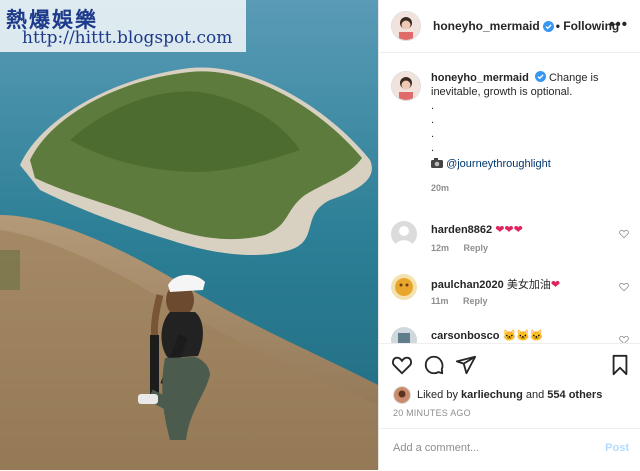  Describe the element at coordinates (509, 230) in the screenshot. I see `heart-emoji-icon: ❤❤❤` at that location.